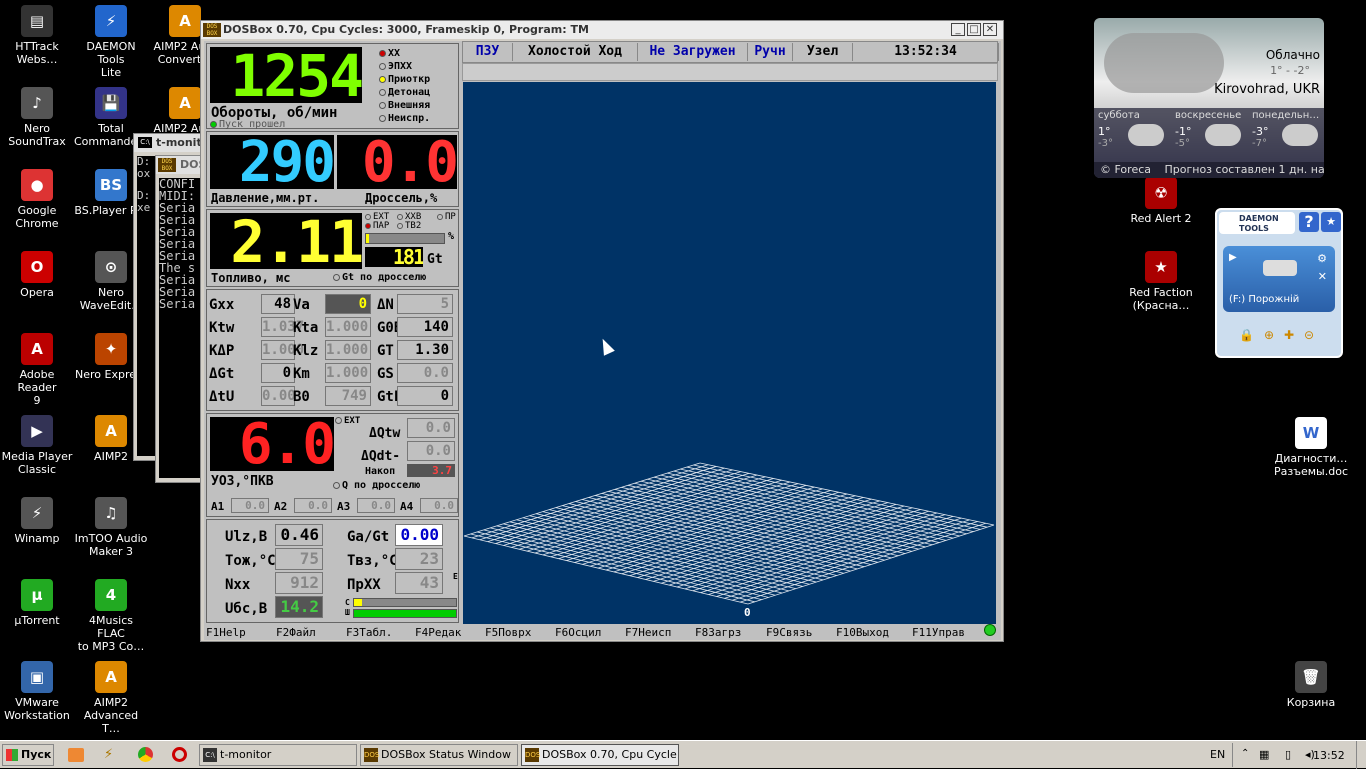  What do you see at coordinates (347, 612) in the screenshot?
I see `sh-label: Ш` at bounding box center [347, 612].